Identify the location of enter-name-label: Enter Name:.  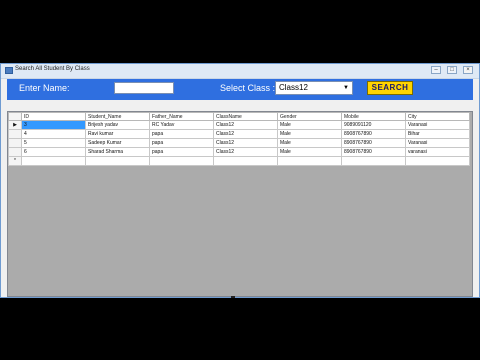
(44, 88).